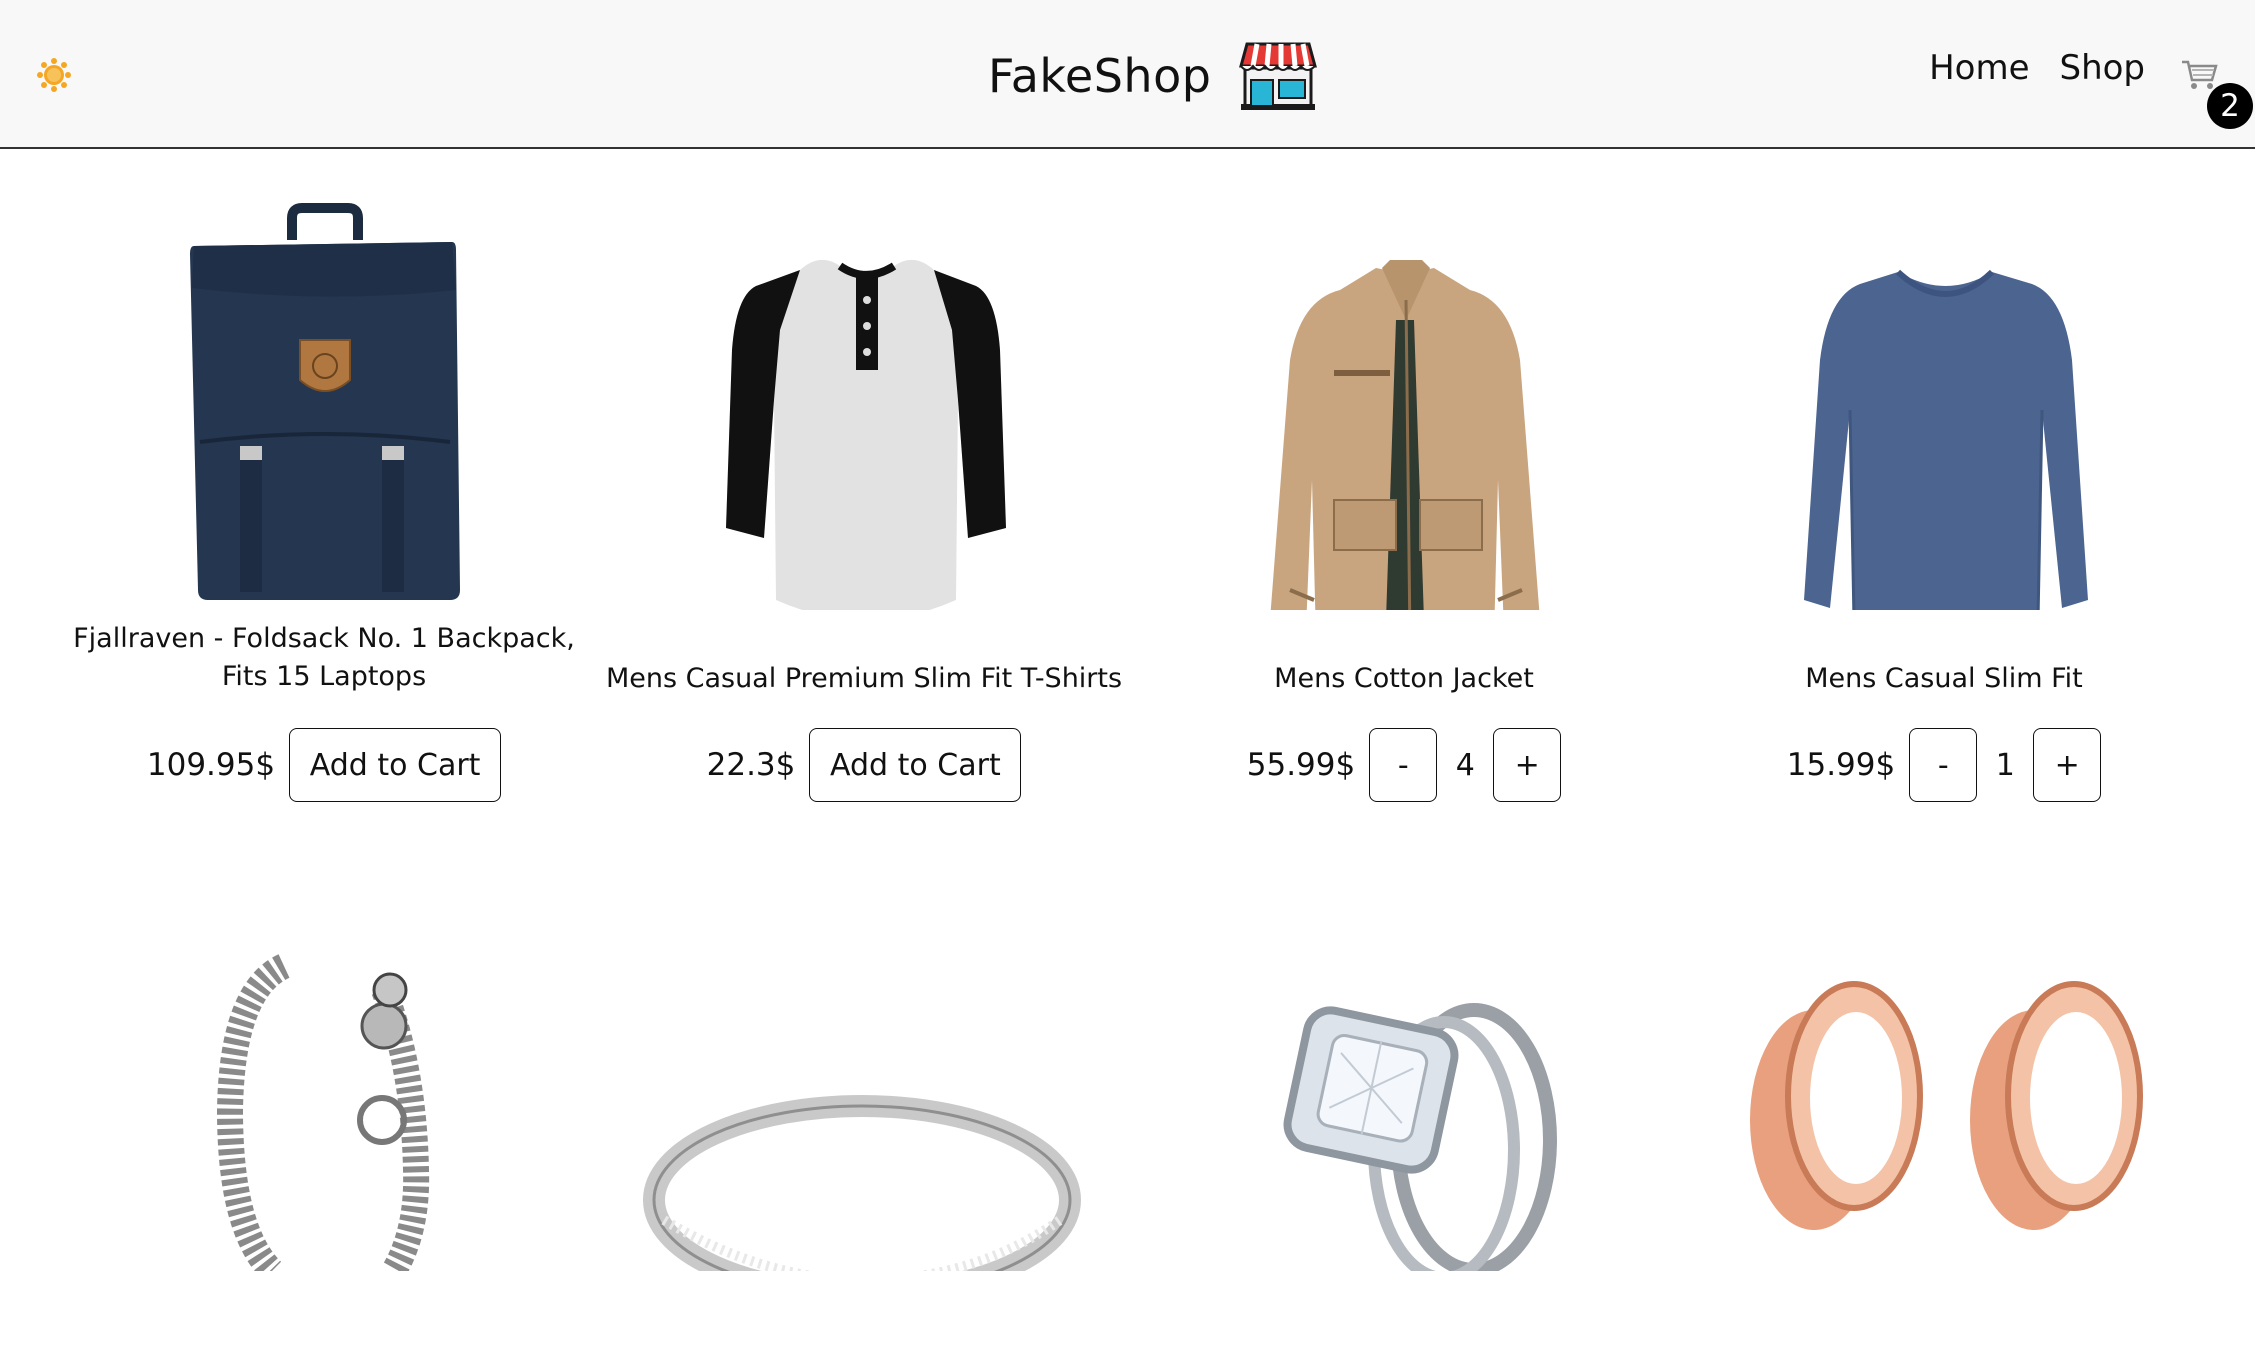 The height and width of the screenshot is (1360, 2255). Describe the element at coordinates (2037, 68) in the screenshot. I see `main-nav: Home Shop` at that location.